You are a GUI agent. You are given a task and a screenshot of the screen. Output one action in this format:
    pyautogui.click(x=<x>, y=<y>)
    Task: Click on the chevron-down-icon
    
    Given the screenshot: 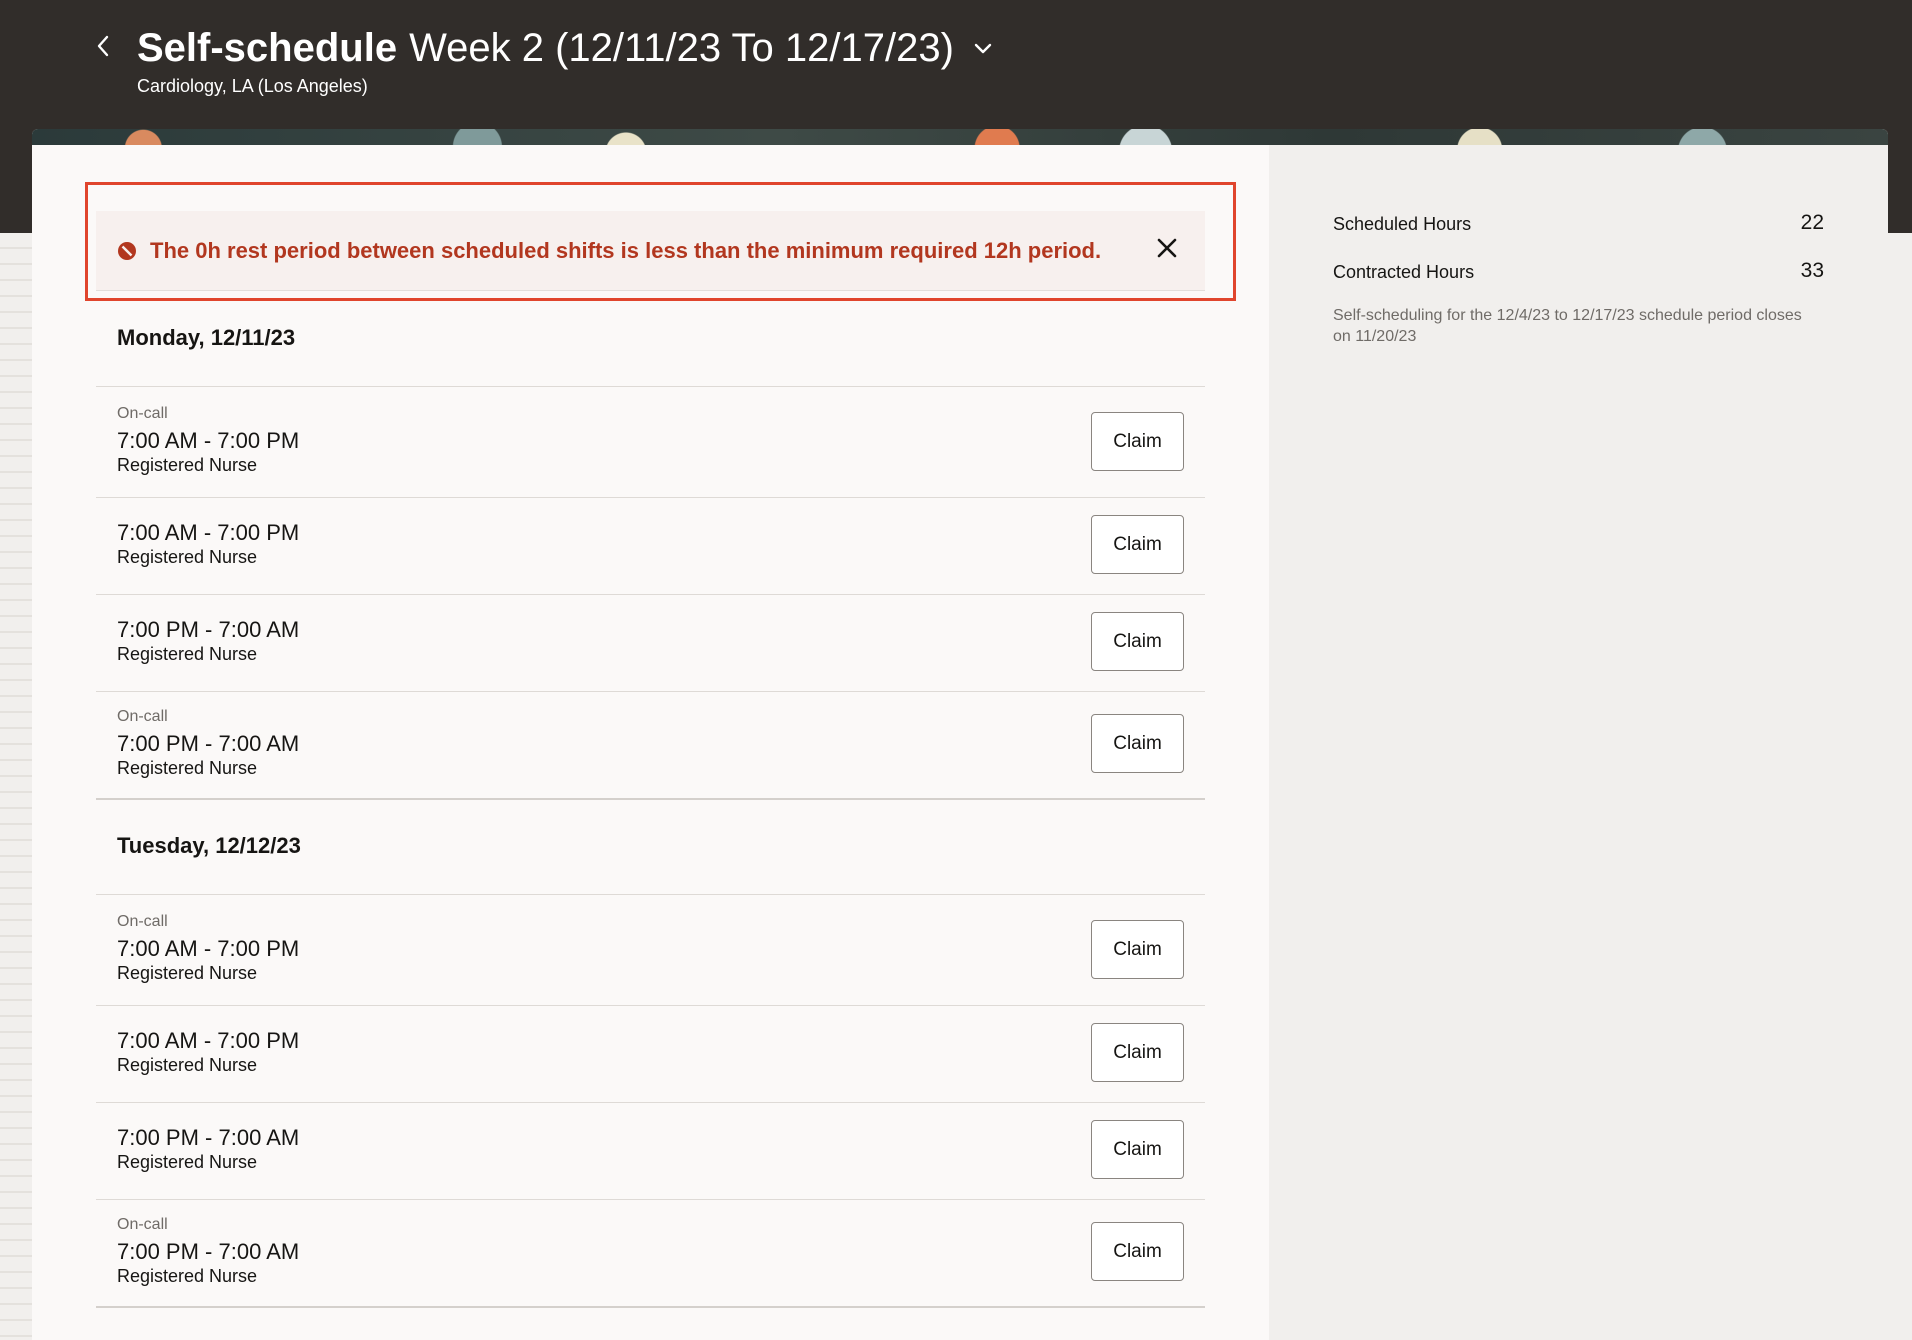 What is the action you would take?
    pyautogui.click(x=983, y=48)
    